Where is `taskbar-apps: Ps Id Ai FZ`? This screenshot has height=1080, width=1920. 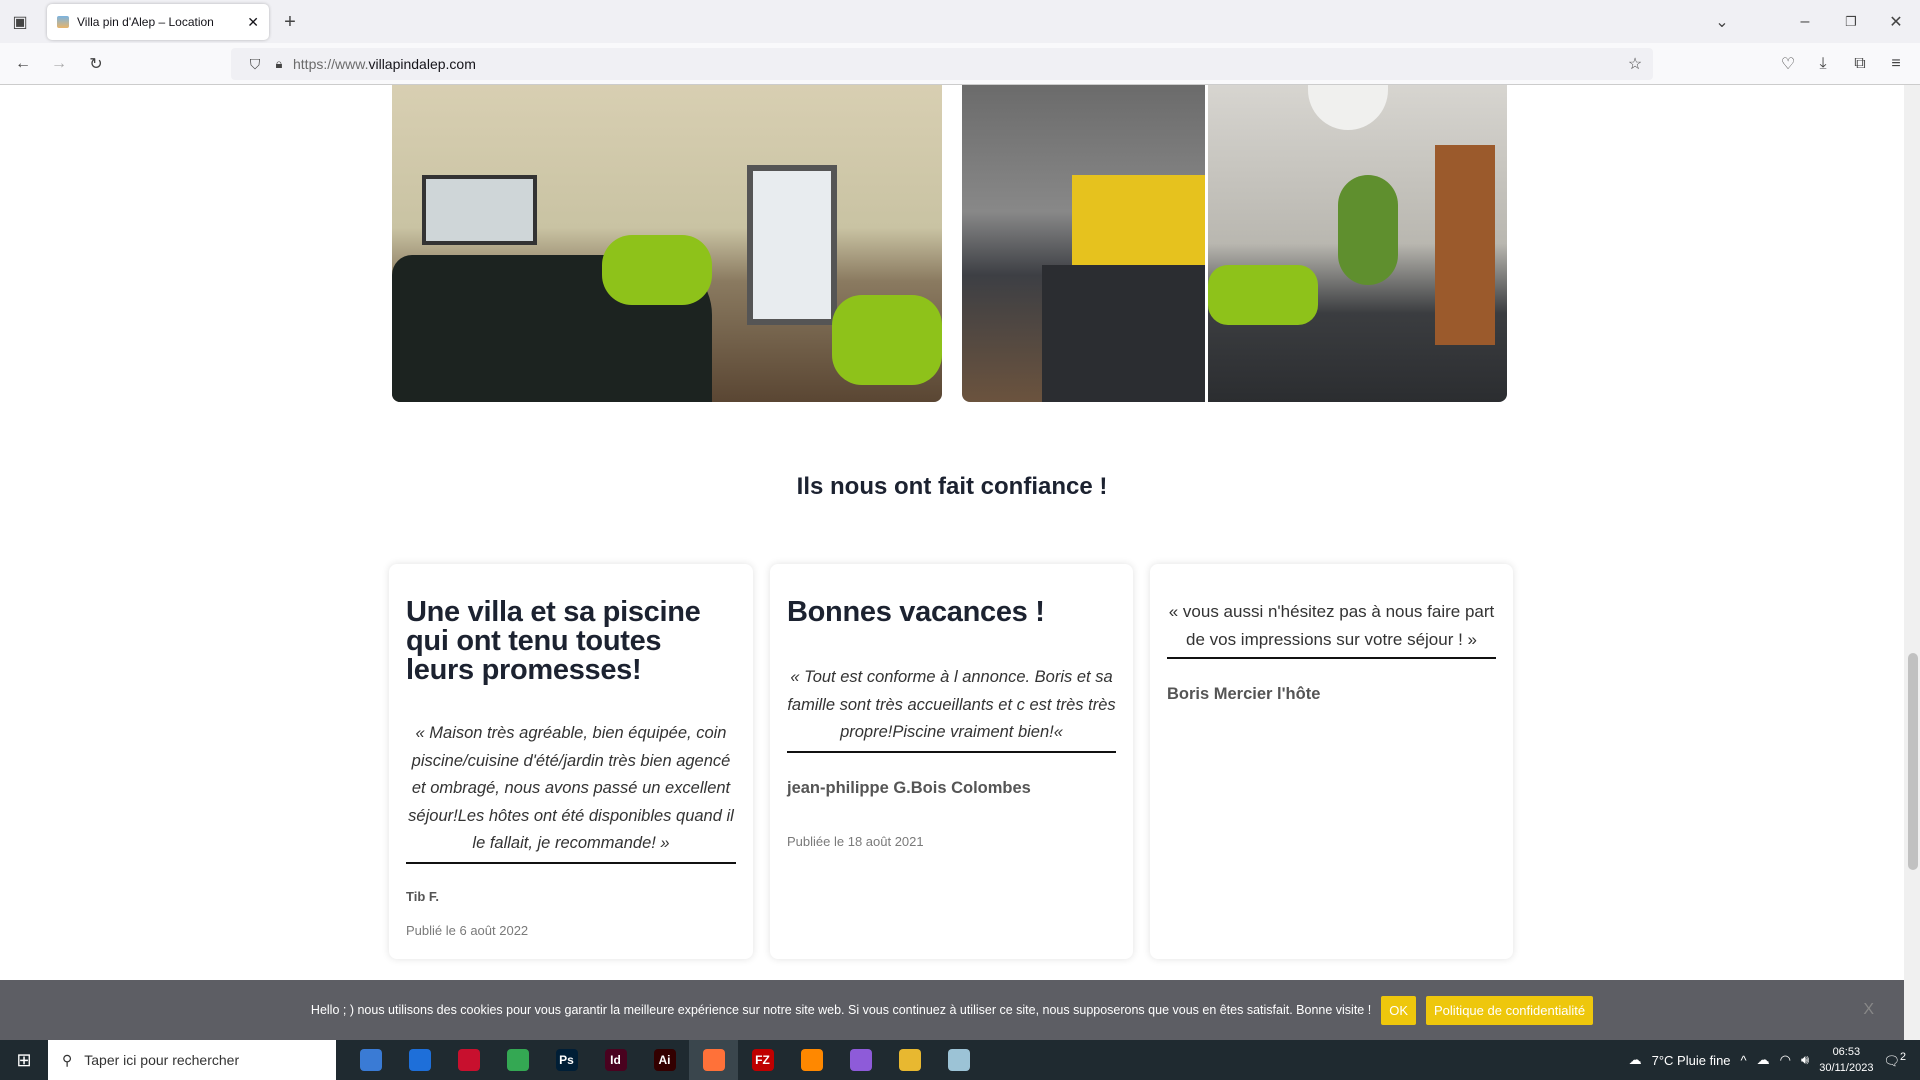 taskbar-apps: Ps Id Ai FZ is located at coordinates (664, 1060).